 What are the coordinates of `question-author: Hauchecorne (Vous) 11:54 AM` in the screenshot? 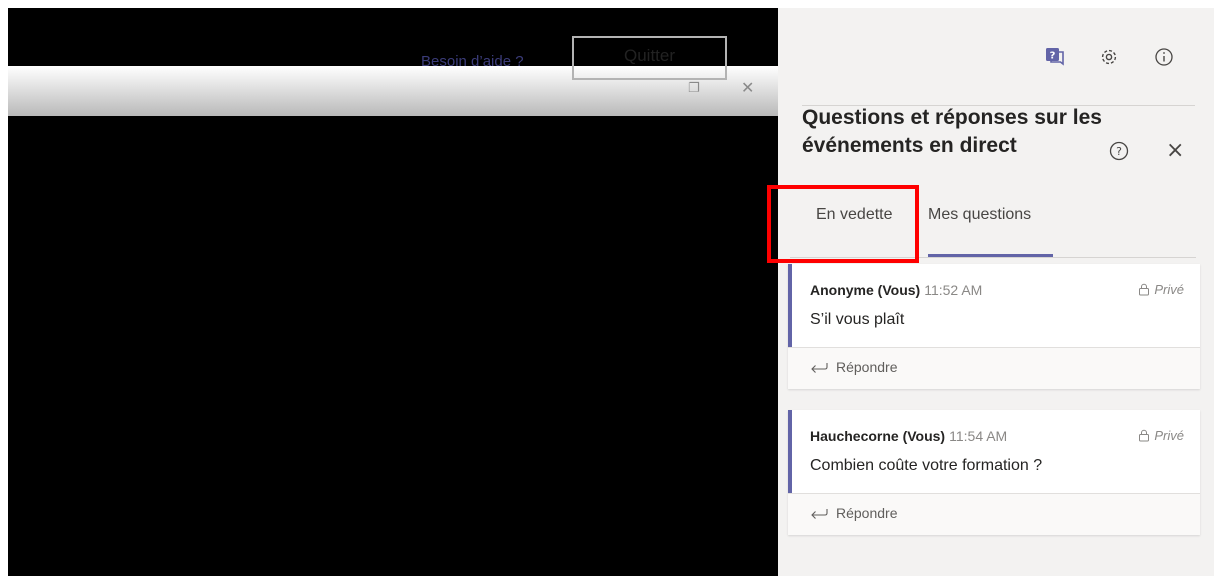 It's located at (909, 436).